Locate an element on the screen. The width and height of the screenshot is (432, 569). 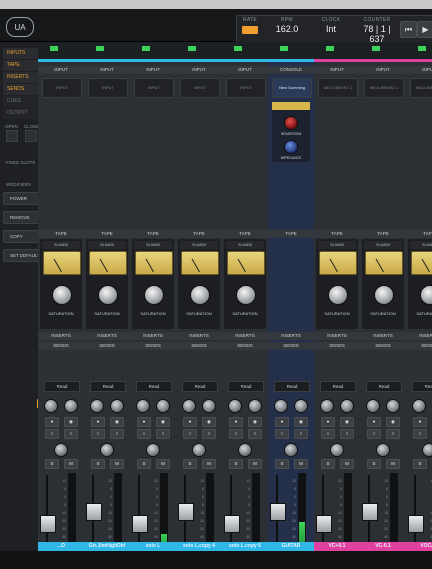
impedance-knob is located at coordinates (291, 147).